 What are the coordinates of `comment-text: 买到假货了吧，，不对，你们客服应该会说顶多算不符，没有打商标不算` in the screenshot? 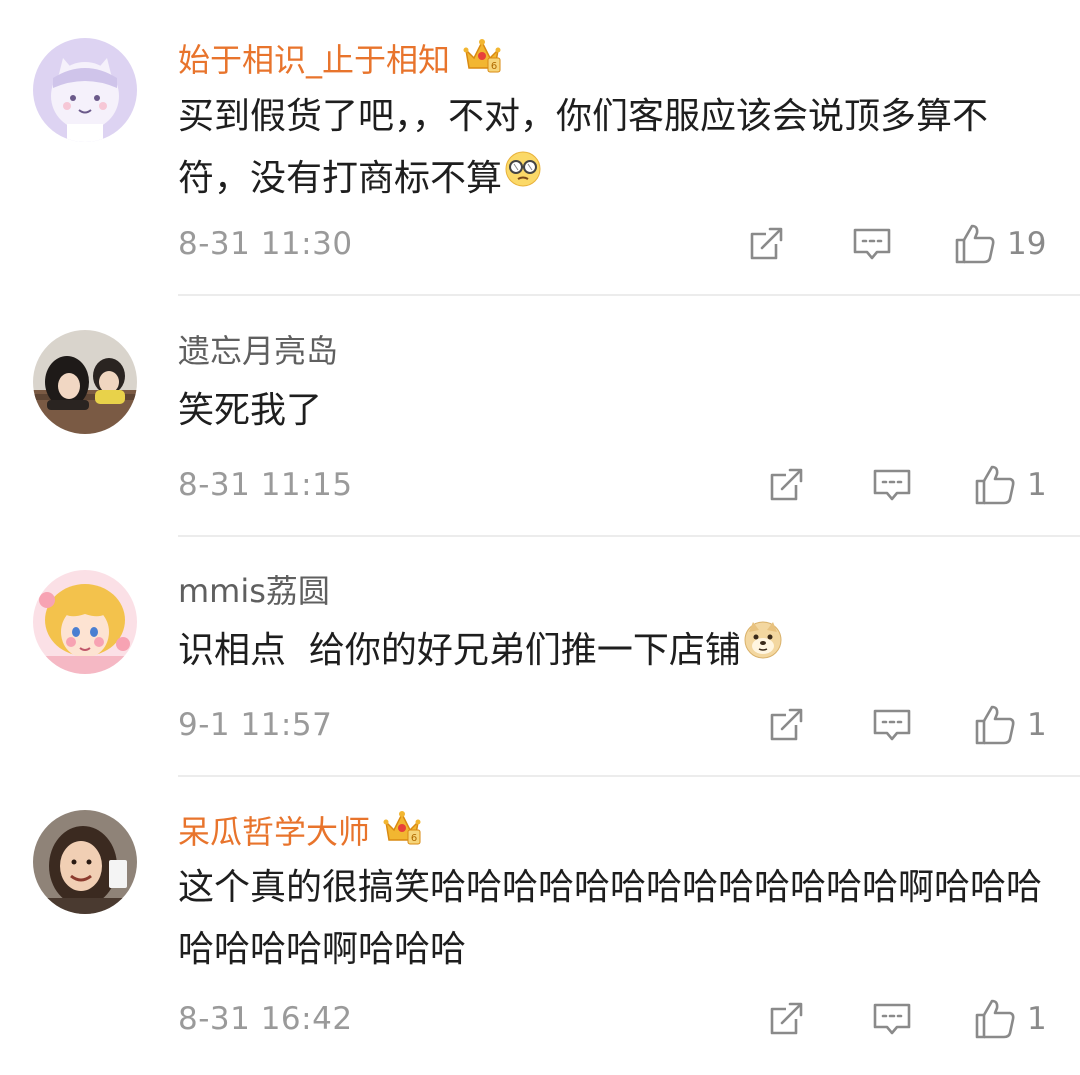 It's located at (613, 148).